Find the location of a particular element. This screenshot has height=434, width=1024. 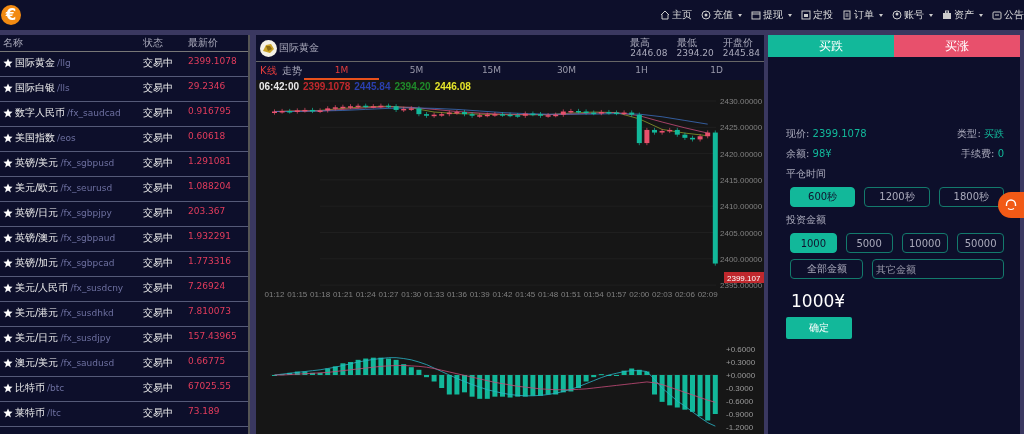

section-label: 投资金额 is located at coordinates (806, 220).